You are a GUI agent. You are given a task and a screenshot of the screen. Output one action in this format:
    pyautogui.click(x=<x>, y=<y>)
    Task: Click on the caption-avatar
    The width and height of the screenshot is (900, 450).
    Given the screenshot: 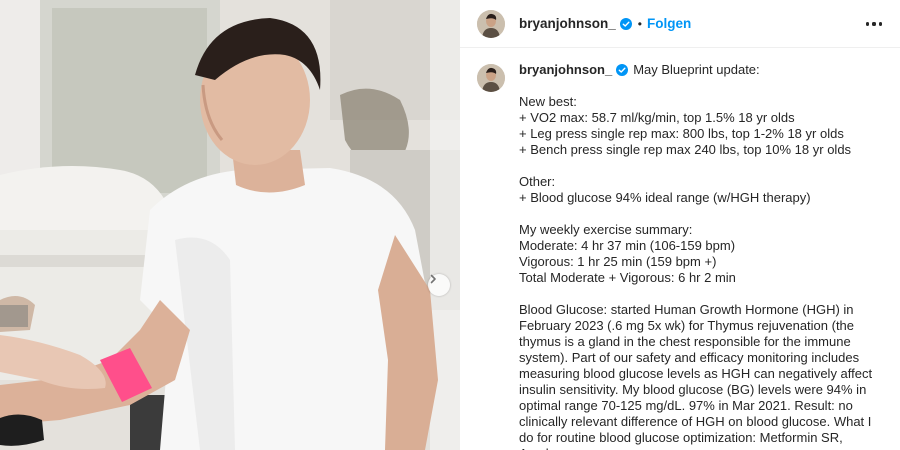 What is the action you would take?
    pyautogui.click(x=491, y=78)
    